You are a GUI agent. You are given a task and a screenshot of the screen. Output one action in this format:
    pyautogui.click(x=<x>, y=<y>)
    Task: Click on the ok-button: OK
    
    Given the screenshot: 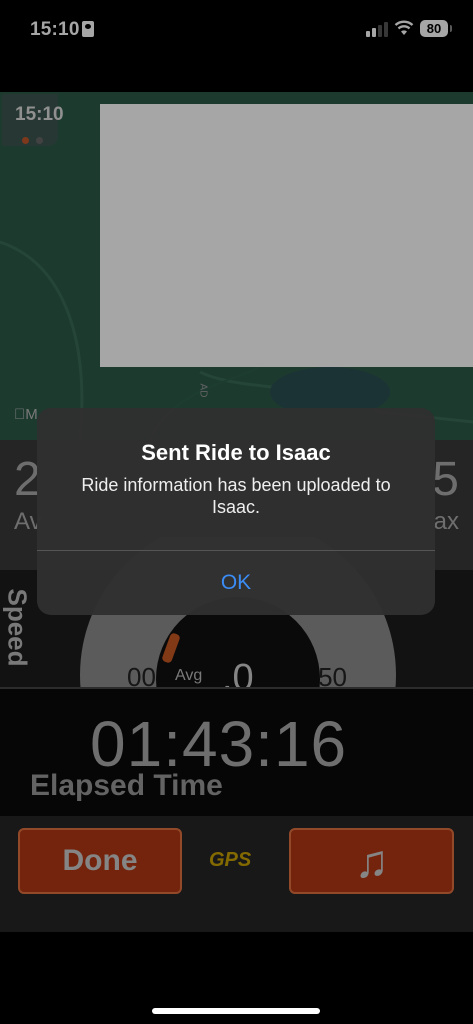 What is the action you would take?
    pyautogui.click(x=236, y=583)
    